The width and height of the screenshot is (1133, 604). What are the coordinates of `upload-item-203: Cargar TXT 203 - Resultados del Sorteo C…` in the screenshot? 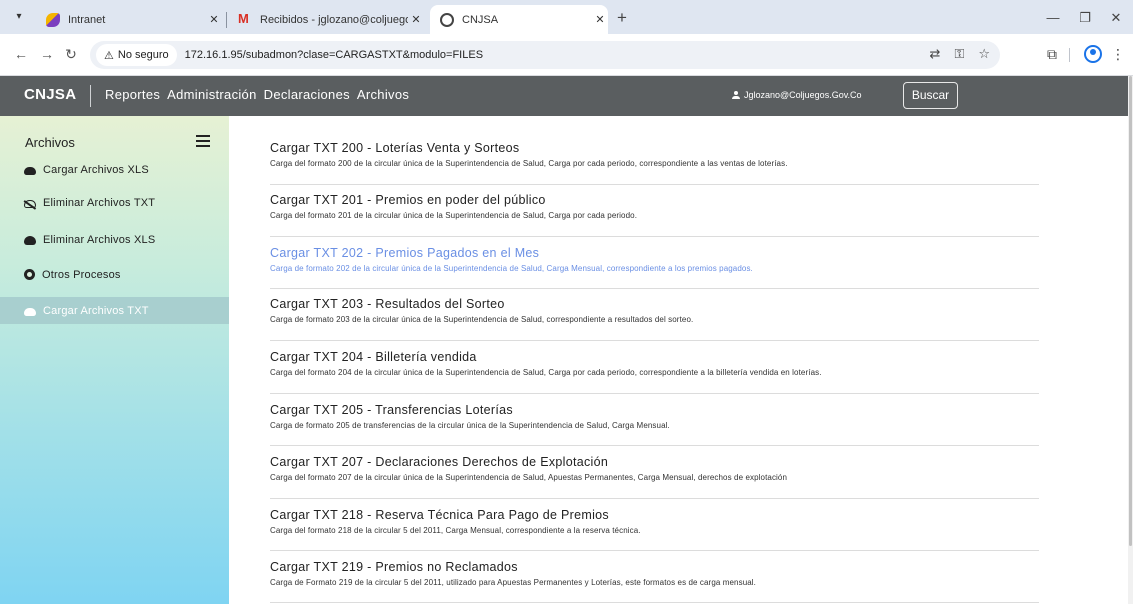 It's located at (654, 310).